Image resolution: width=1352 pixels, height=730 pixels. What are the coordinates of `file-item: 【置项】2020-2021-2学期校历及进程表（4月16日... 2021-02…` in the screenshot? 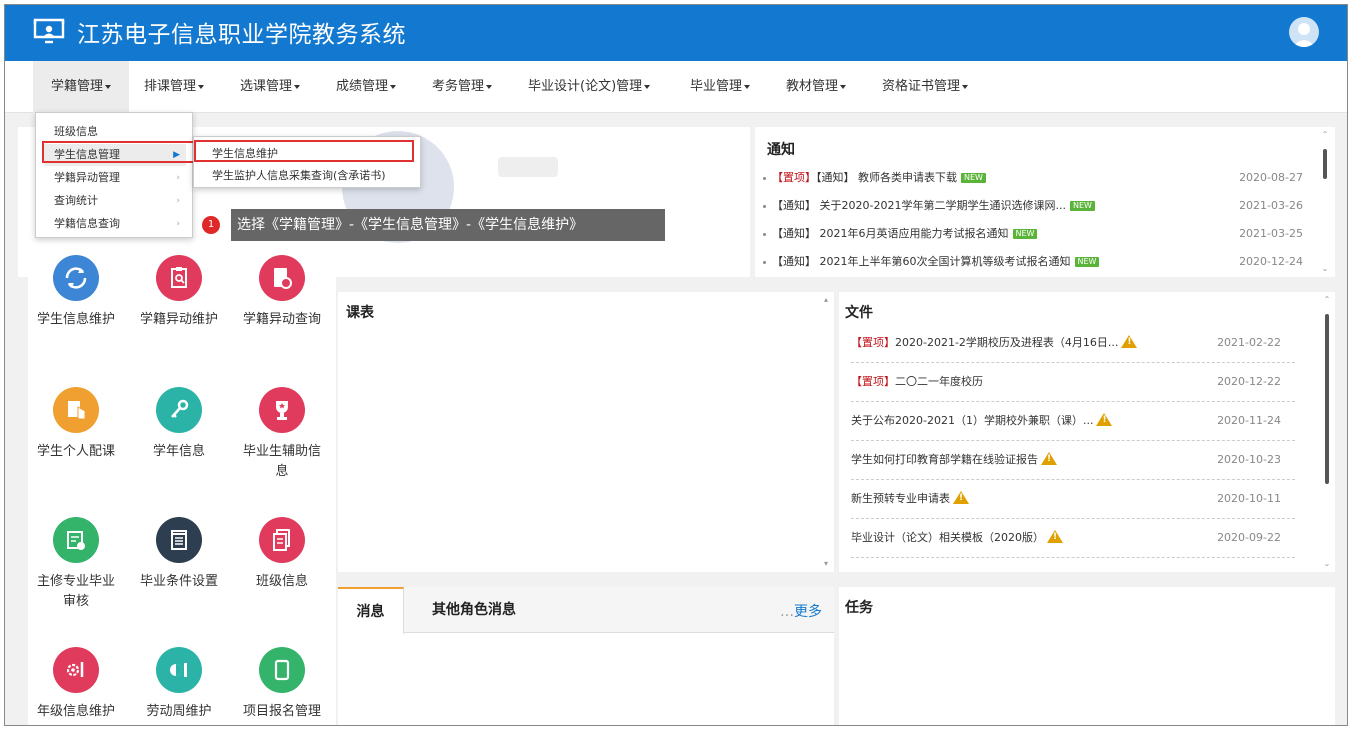 It's located at (1073, 343).